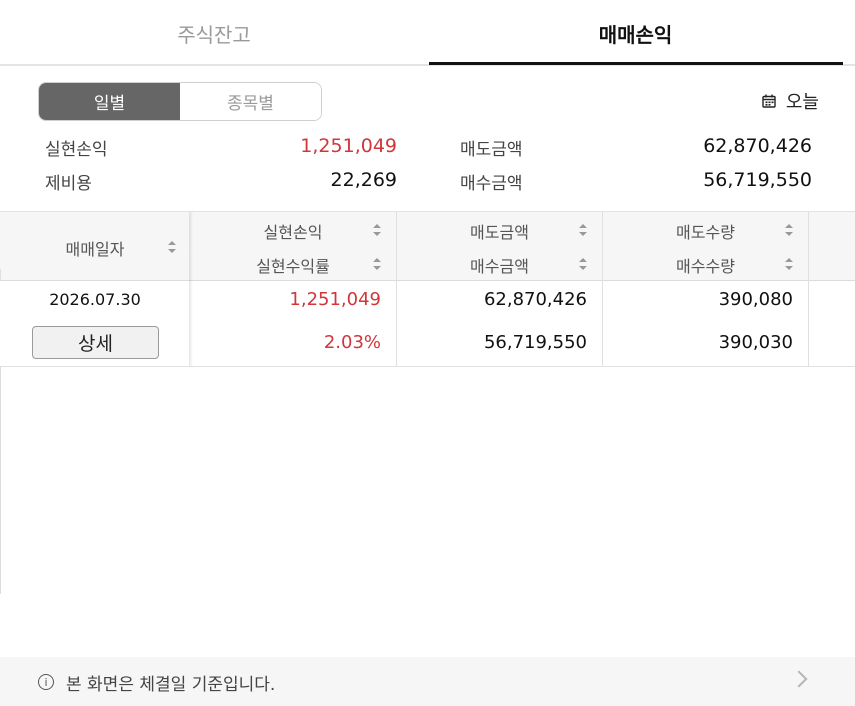 The width and height of the screenshot is (855, 706). I want to click on header-sell-qty: 매도수량, so click(705, 231).